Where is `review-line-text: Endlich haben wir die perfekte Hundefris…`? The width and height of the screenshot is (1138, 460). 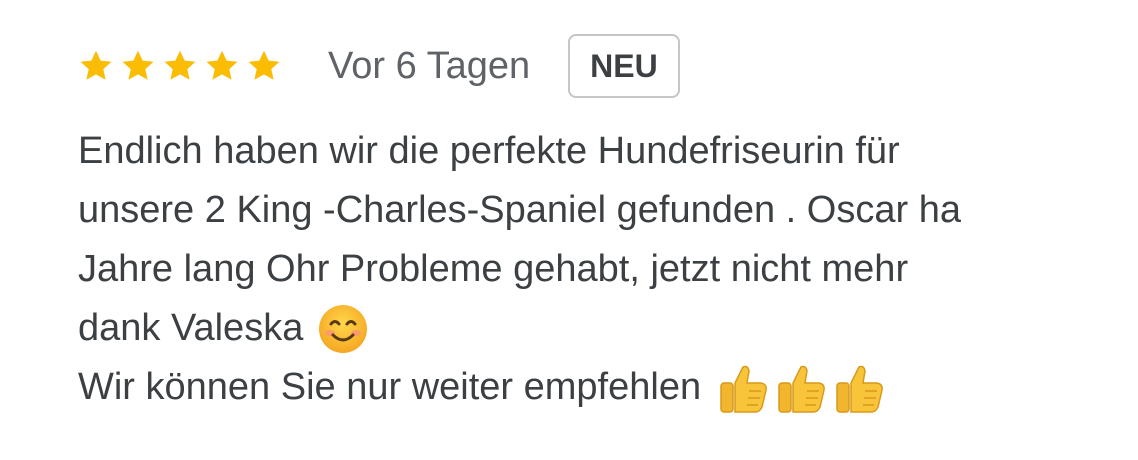 review-line-text: Endlich haben wir die perfekte Hundefris… is located at coordinates (489, 151).